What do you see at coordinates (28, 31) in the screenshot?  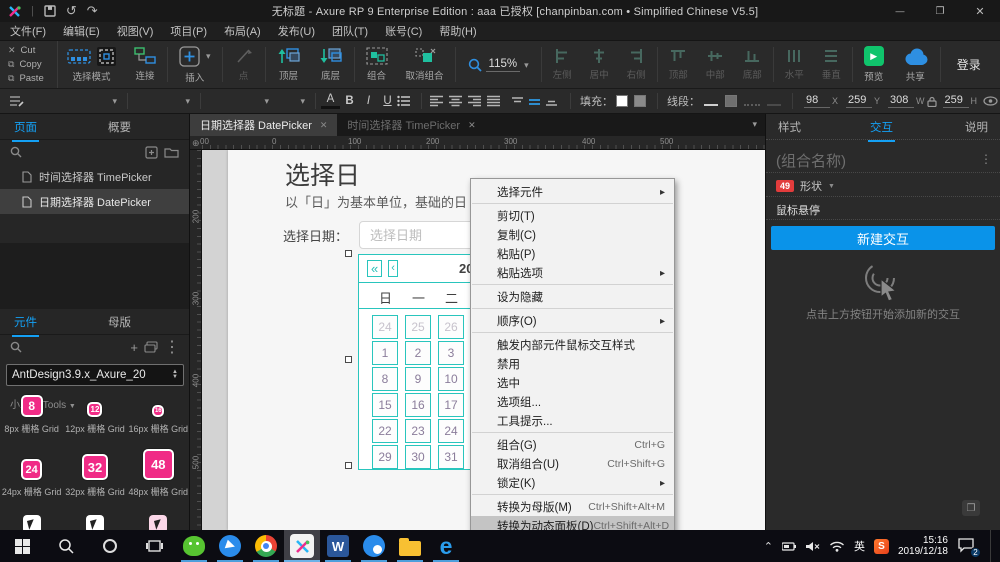 I see `menu-file: 文件(F)` at bounding box center [28, 31].